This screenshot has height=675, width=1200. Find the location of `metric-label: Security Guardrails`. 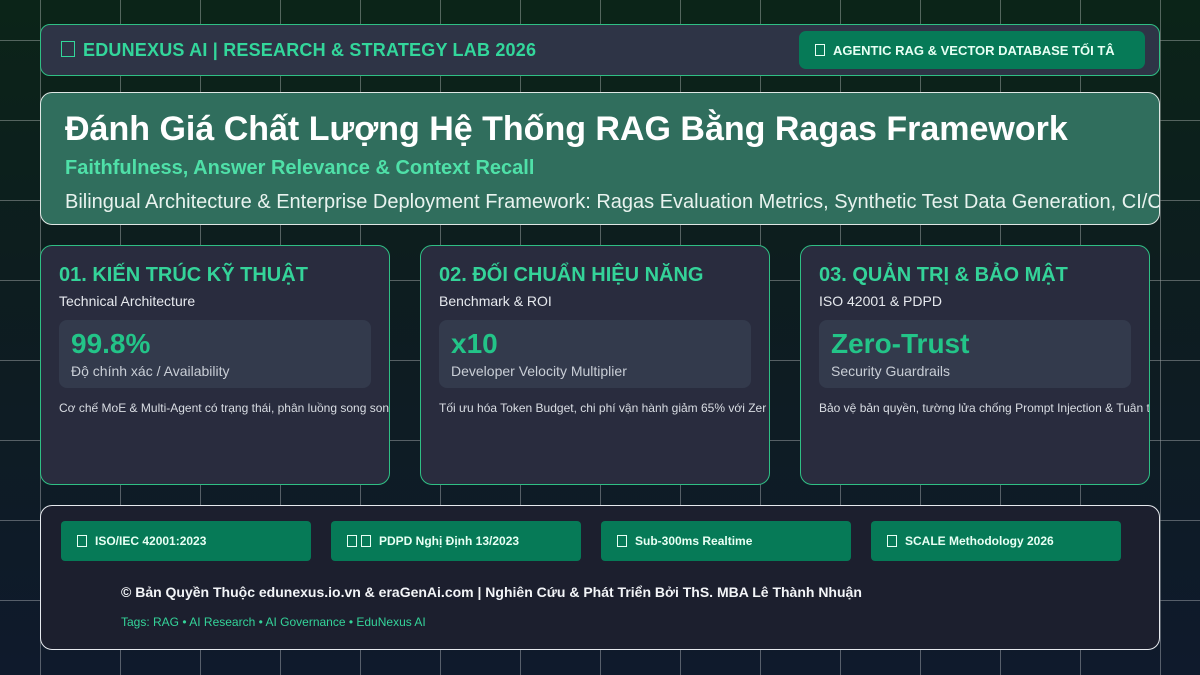

metric-label: Security Guardrails is located at coordinates (891, 371).